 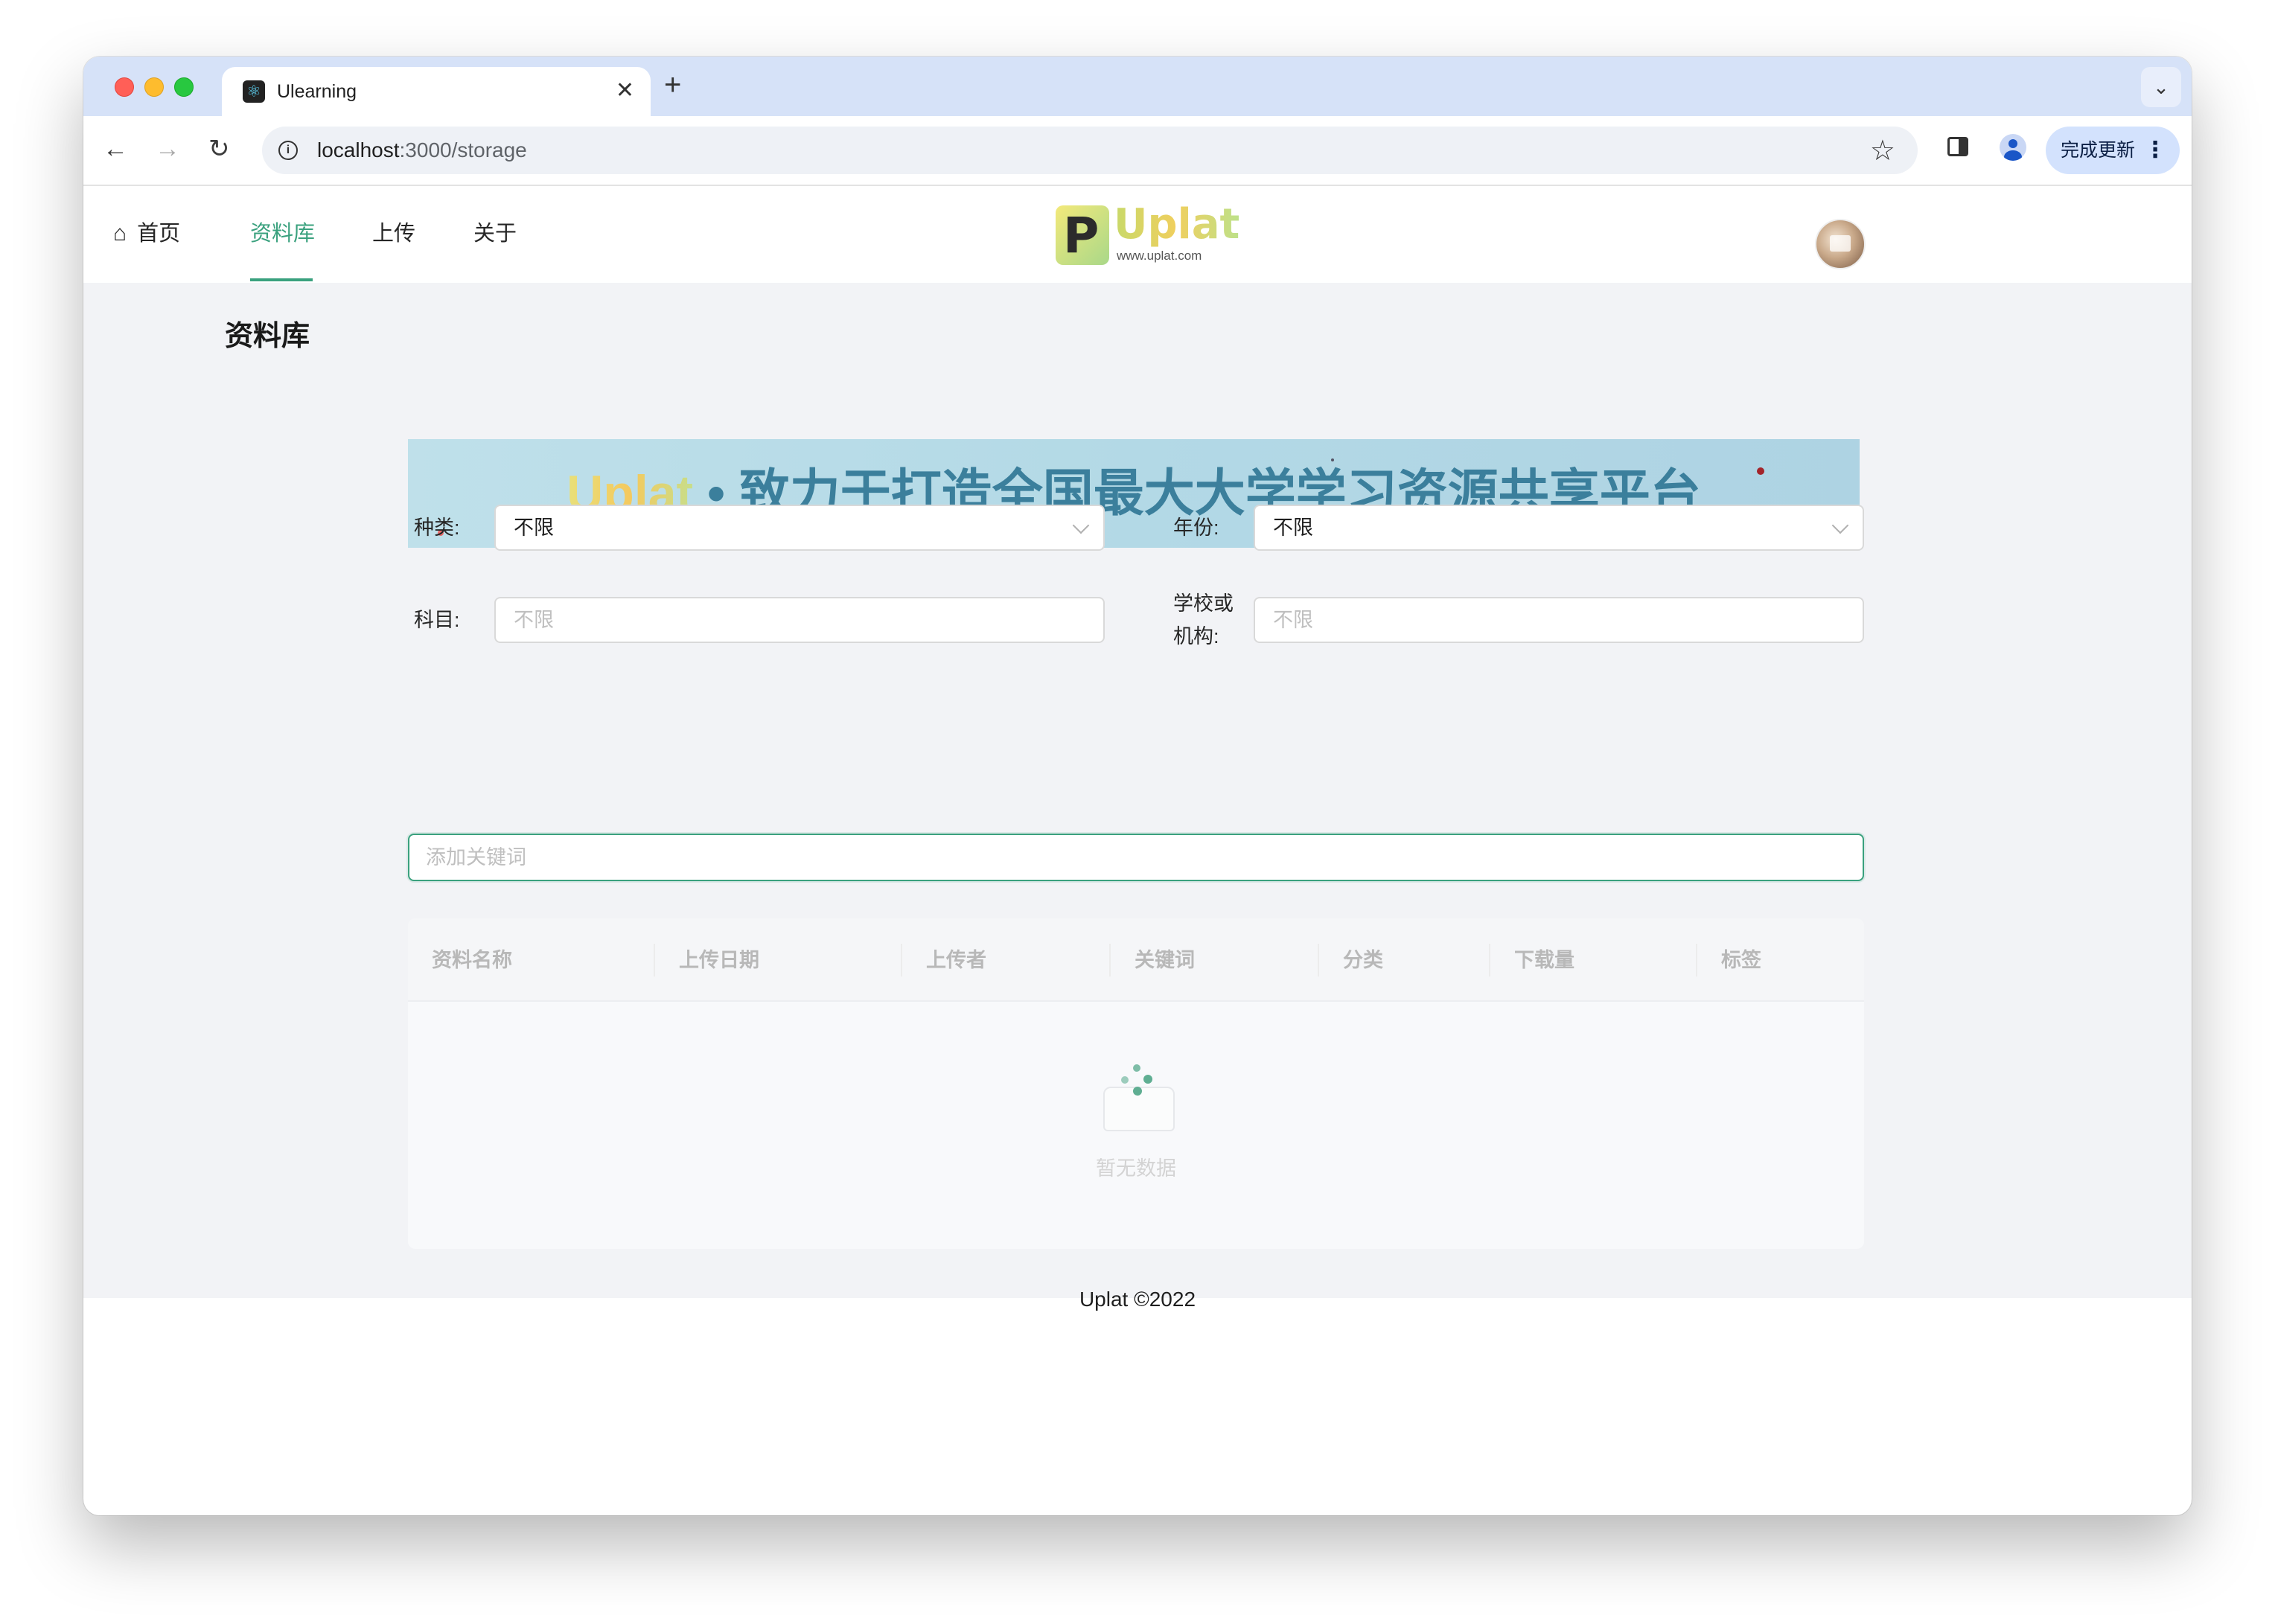 I want to click on address-bar: i localhost:3000/storage ☆, so click(x=1090, y=150).